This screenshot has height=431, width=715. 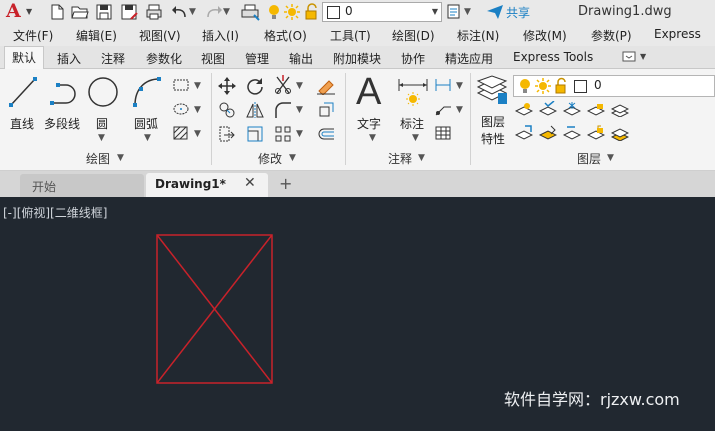 I want to click on new-file-icon, so click(x=57, y=12).